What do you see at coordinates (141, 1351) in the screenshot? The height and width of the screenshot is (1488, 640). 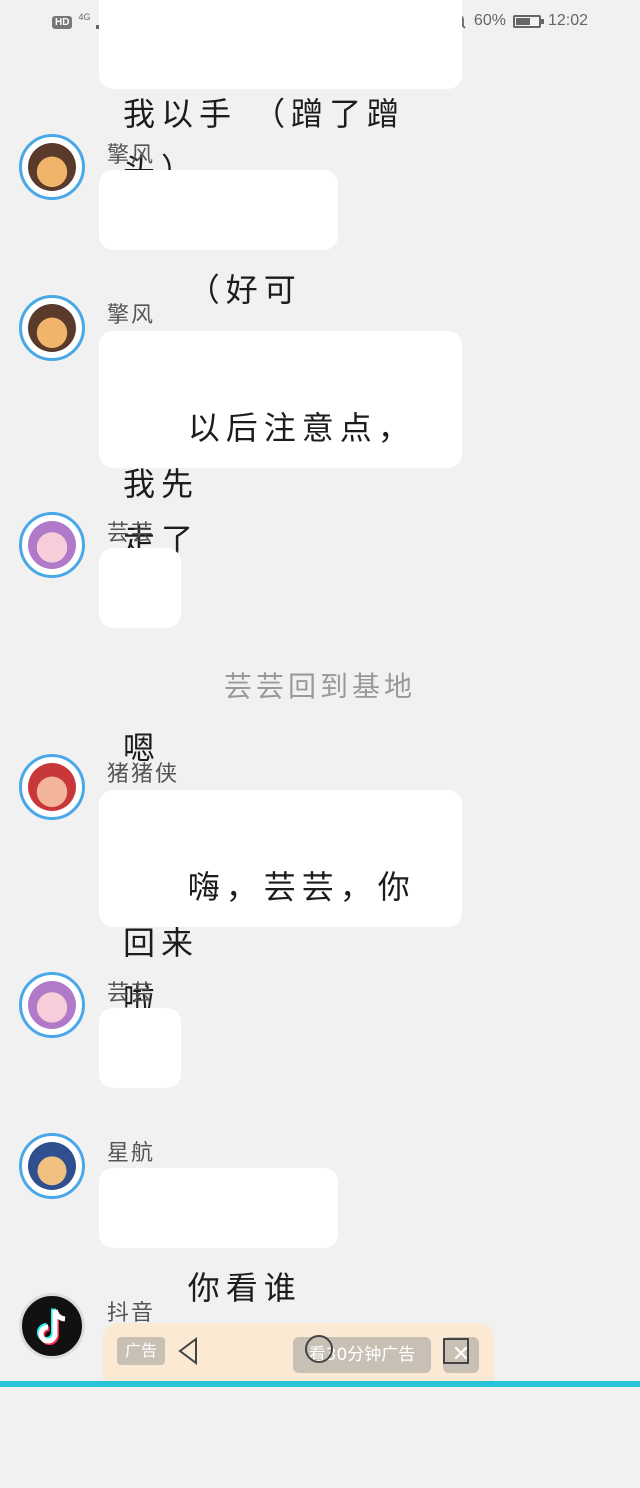 I see `ad-label: 广告` at bounding box center [141, 1351].